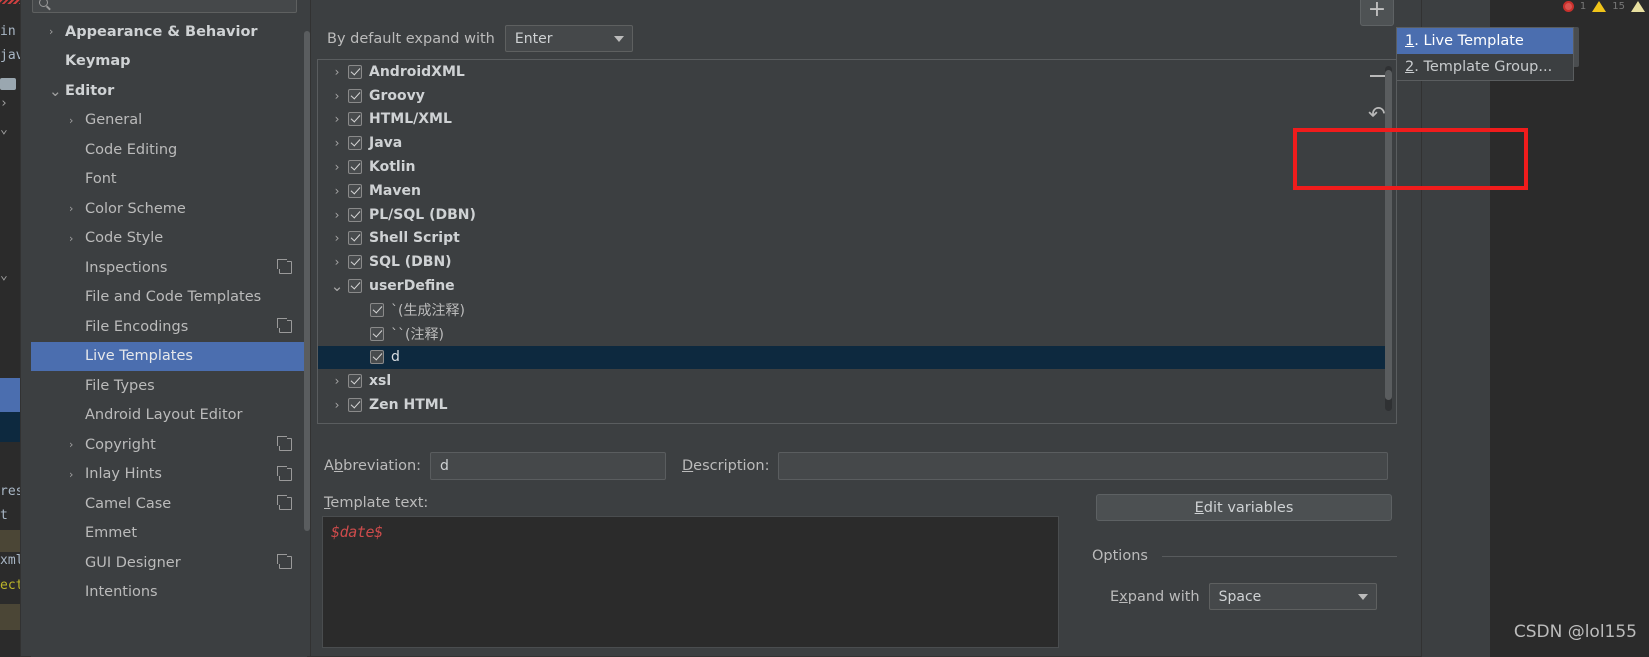  What do you see at coordinates (169, 416) in the screenshot?
I see `sidebar-item-android-layout-editor: ›Android Layout Editor` at bounding box center [169, 416].